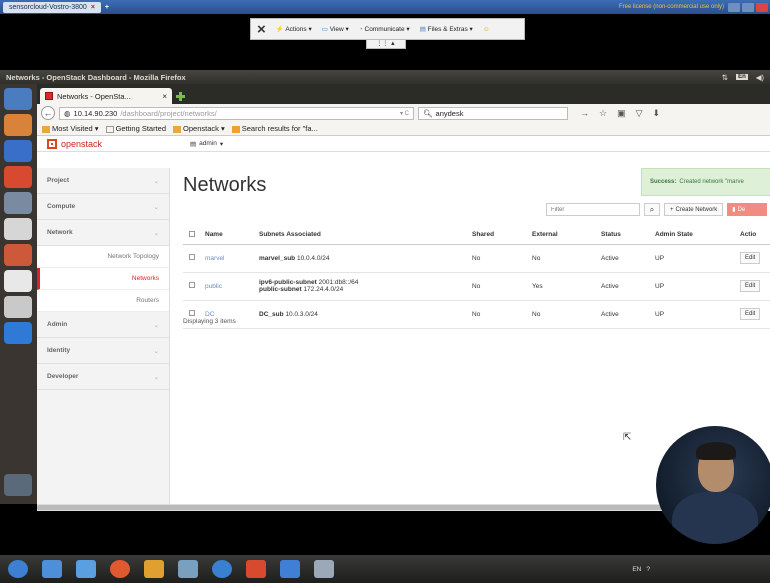 This screenshot has width=770, height=583. I want to click on sidebar-item-admin: Admin ⌄, so click(103, 325).